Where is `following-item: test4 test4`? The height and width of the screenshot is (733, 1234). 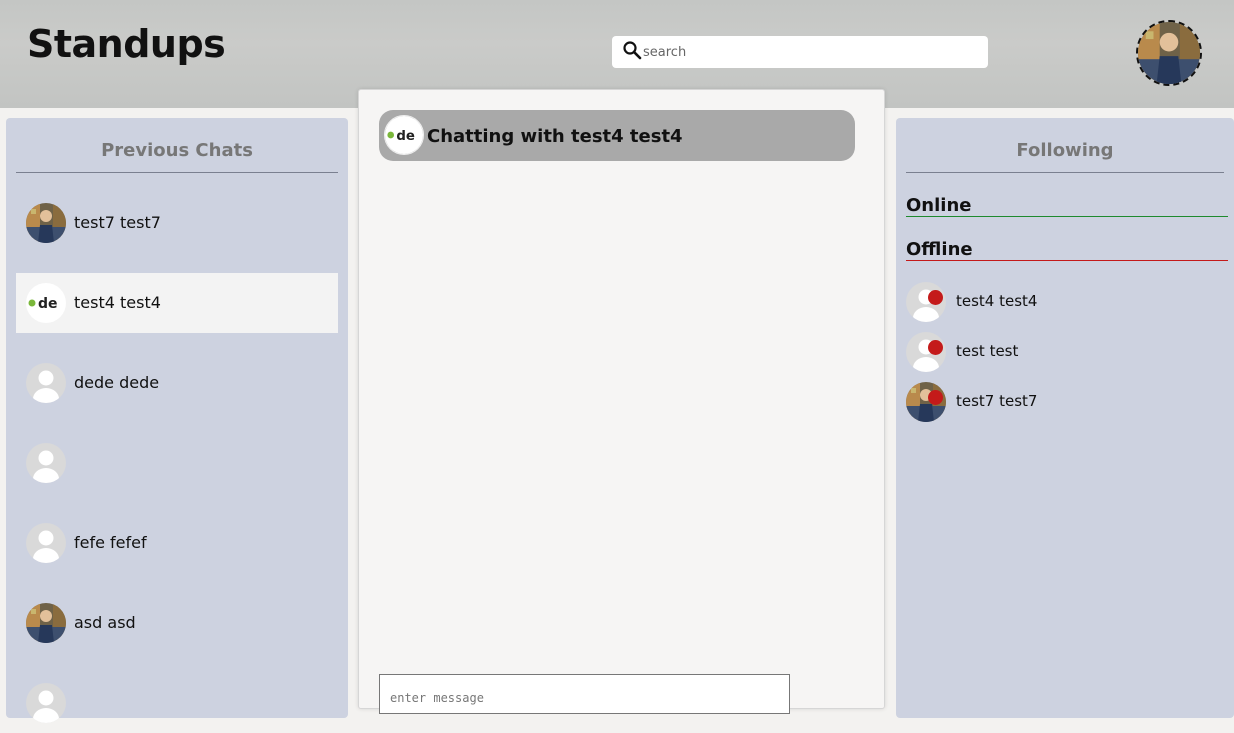 following-item: test4 test4 is located at coordinates (1056, 304).